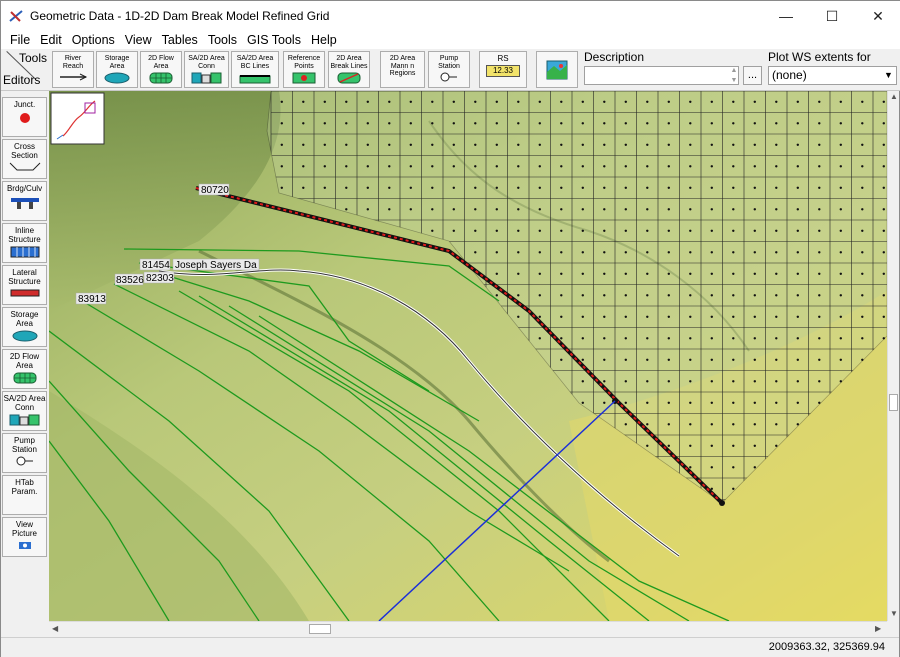  I want to click on description-field, so click(661, 75).